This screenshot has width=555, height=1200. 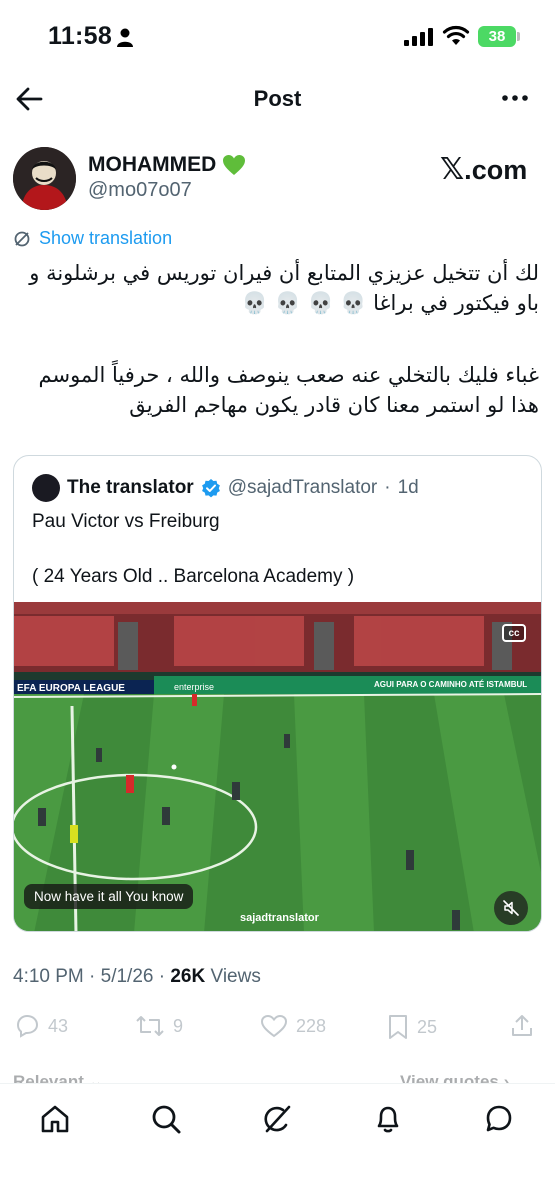 I want to click on nav-messages, so click(x=499, y=1119).